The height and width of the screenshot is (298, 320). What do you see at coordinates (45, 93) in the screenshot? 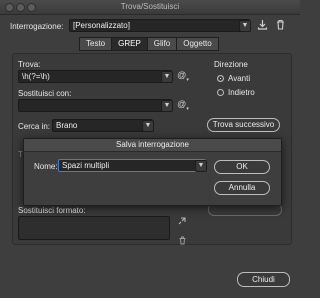
I see `replace-label: Sostituisci con:` at bounding box center [45, 93].